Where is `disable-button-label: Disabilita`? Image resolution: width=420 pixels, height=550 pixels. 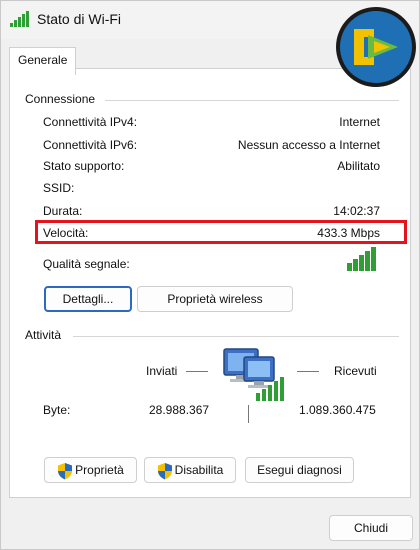 disable-button-label: Disabilita is located at coordinates (199, 470).